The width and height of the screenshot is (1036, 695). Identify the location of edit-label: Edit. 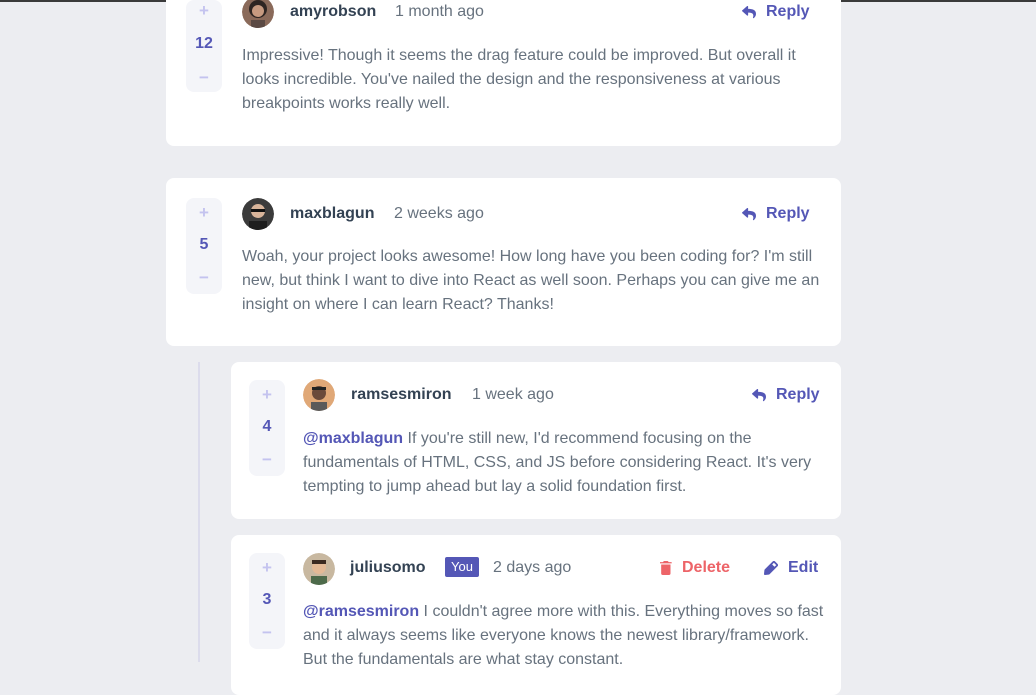
(803, 567).